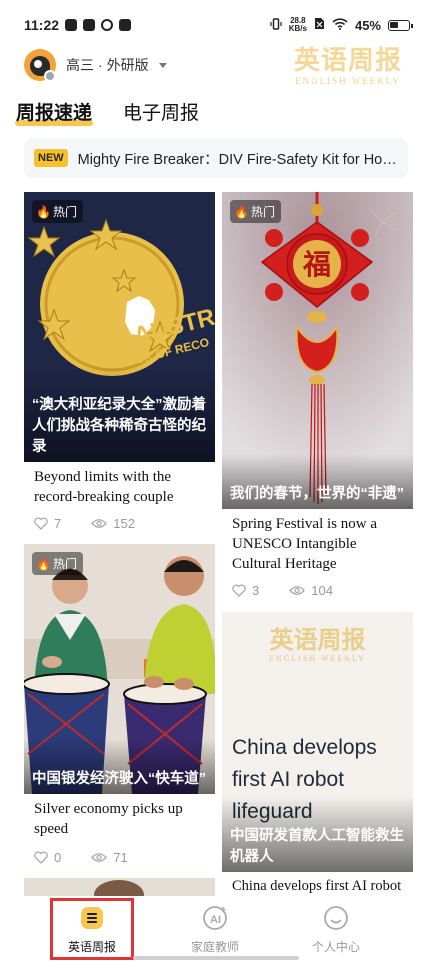  I want to click on image-brand-en: ENGLISH WEEKLY, so click(317, 658).